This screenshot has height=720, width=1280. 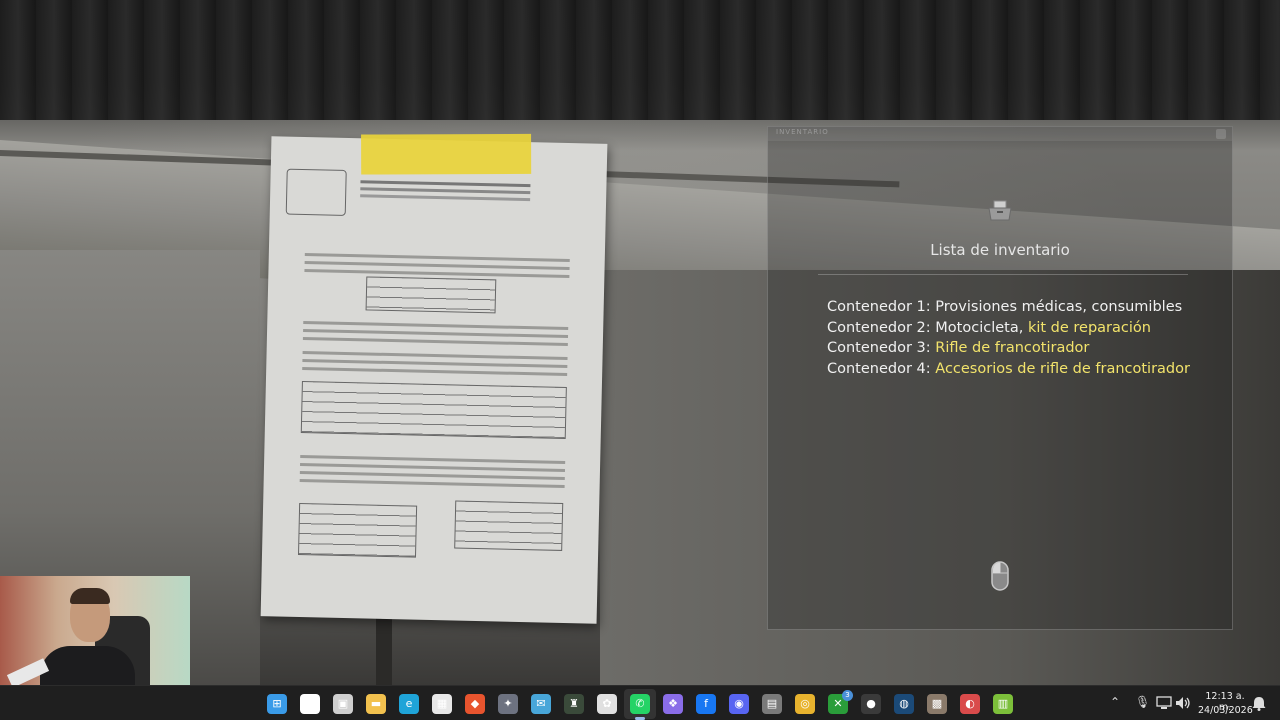 I want to click on task-view-icon: ▣, so click(x=343, y=704).